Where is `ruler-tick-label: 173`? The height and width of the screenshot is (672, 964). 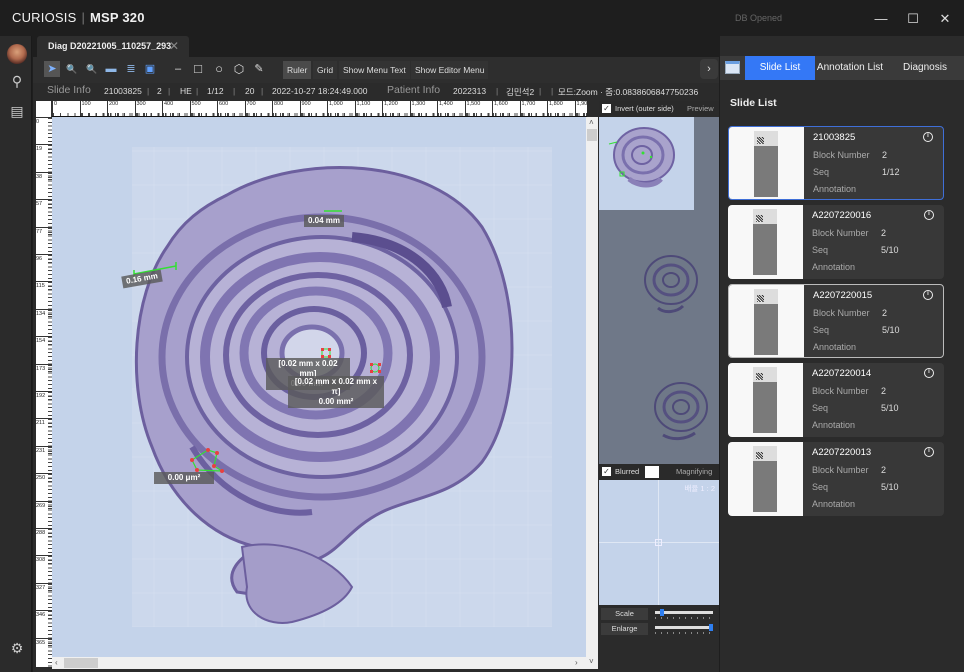
ruler-tick-label: 173 is located at coordinates (44, 383).